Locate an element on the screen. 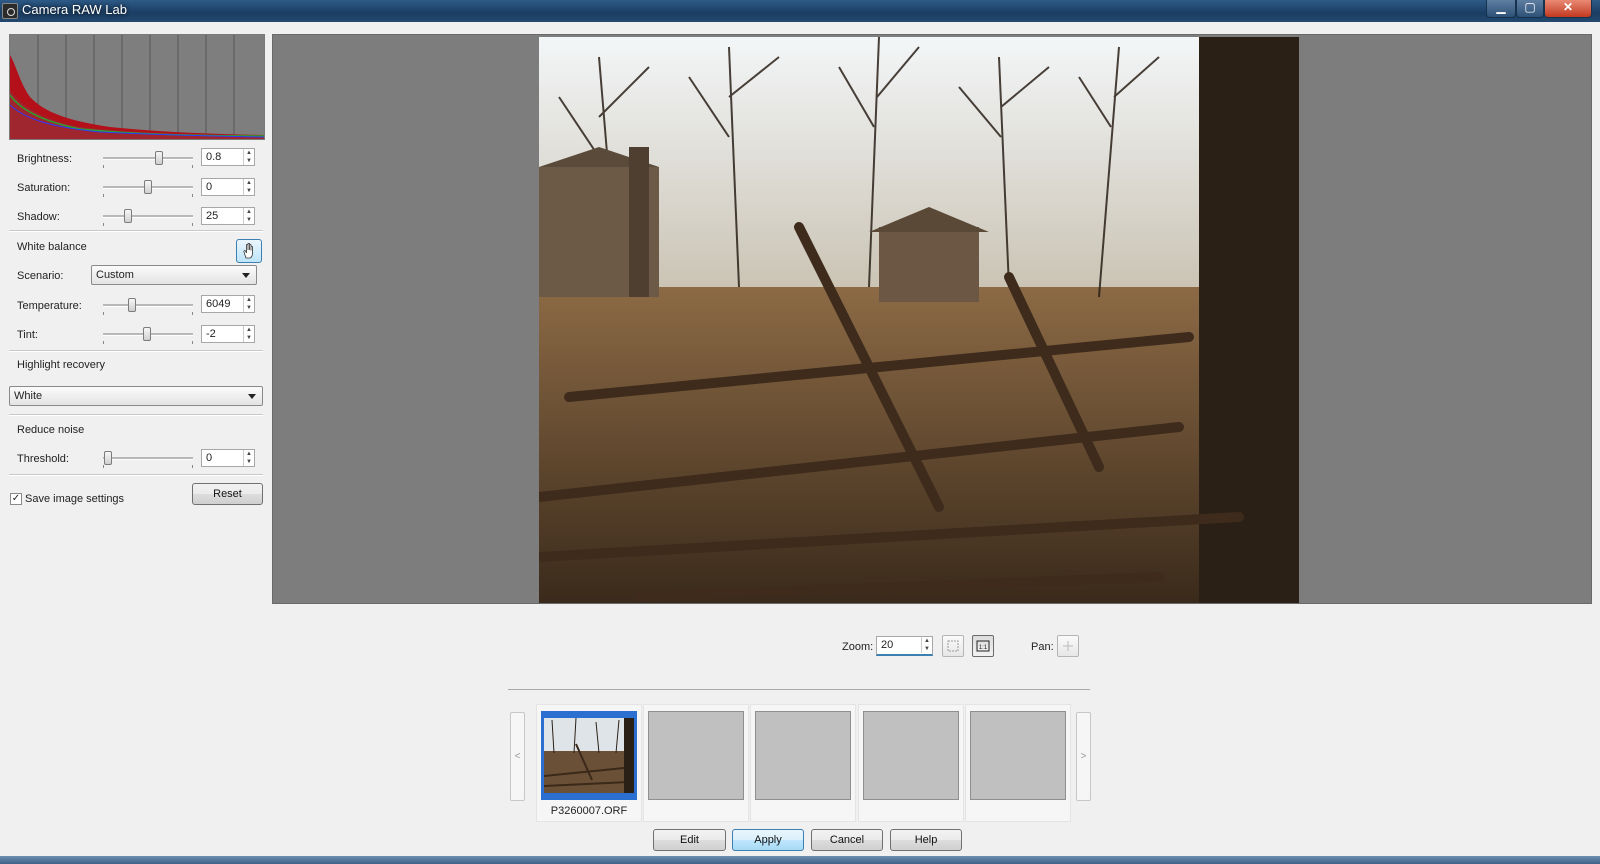 Image resolution: width=1600 pixels, height=864 pixels. thumbnail-filename: P3260007.ORF is located at coordinates (589, 811).